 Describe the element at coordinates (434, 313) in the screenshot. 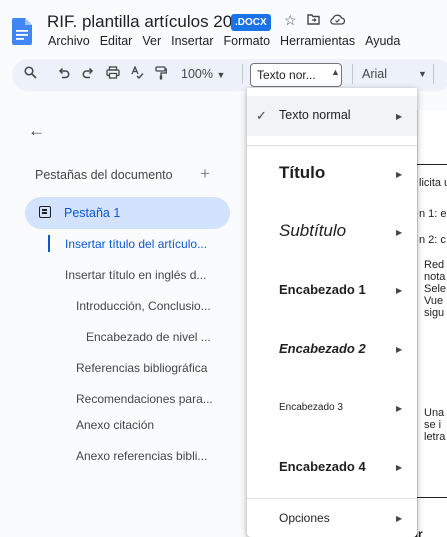

I see `document-text: sigu` at that location.